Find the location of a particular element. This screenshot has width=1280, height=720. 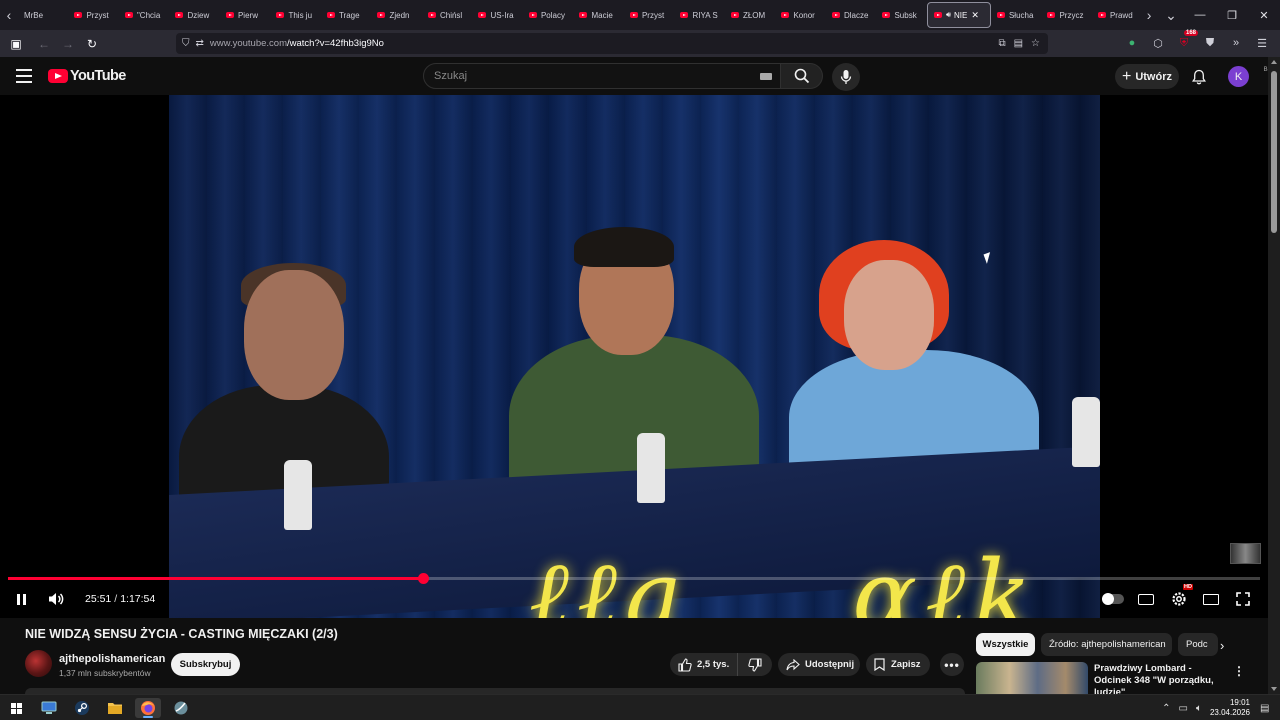

recommended-video-thumbnail is located at coordinates (1032, 678).